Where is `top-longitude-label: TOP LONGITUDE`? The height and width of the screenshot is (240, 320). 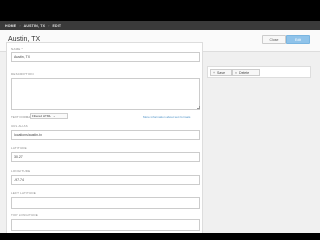 top-longitude-label: TOP LONGITUDE is located at coordinates (24, 215).